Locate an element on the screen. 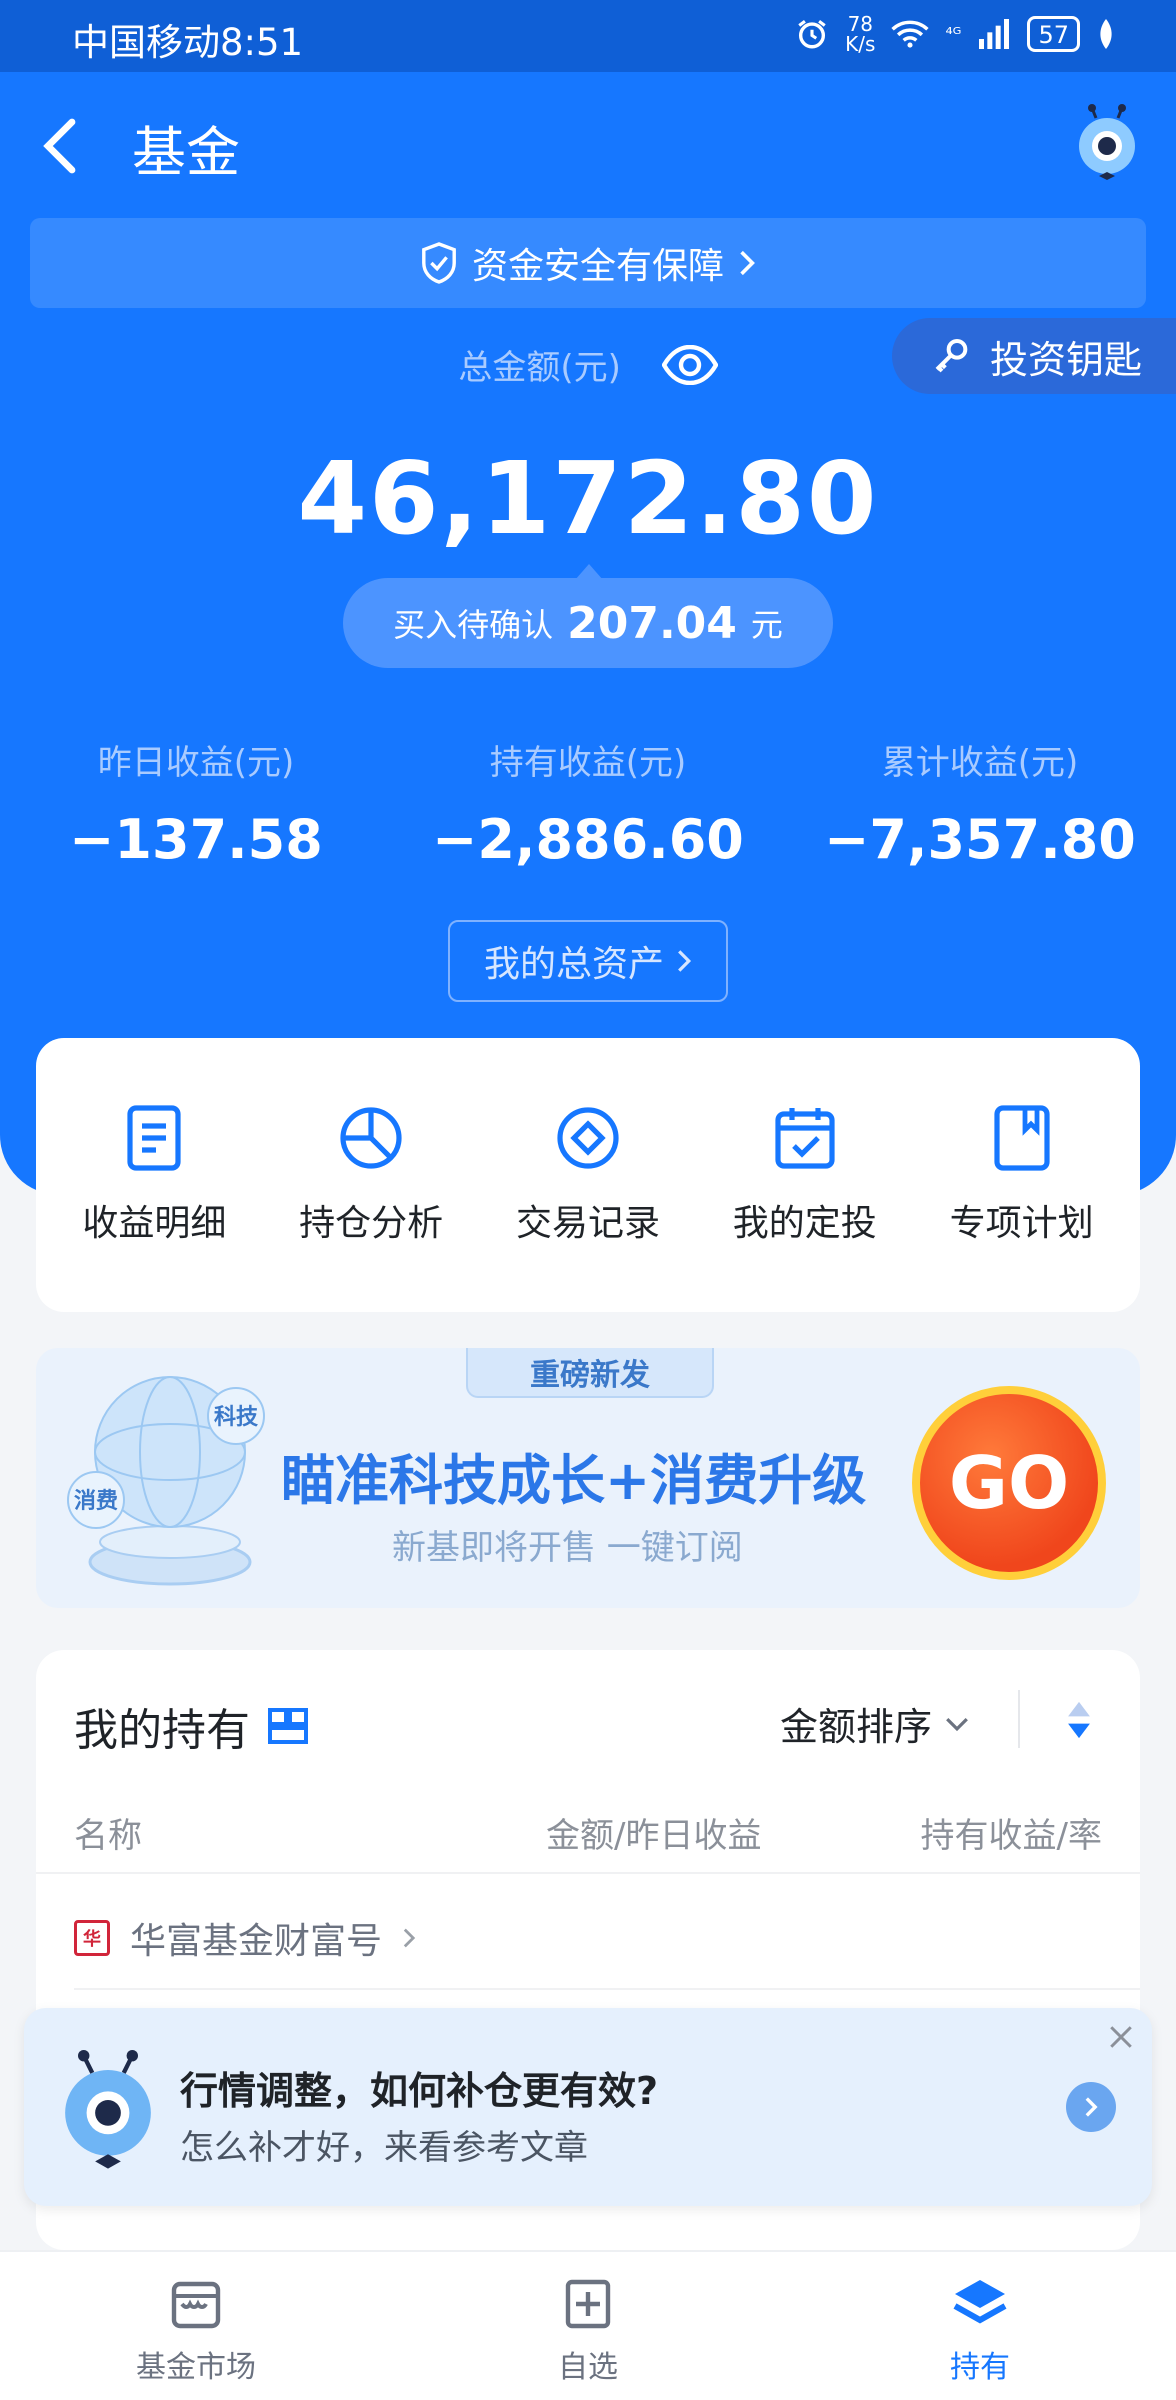 The width and height of the screenshot is (1176, 2400). safety-banner: 资金安全有保障 is located at coordinates (588, 263).